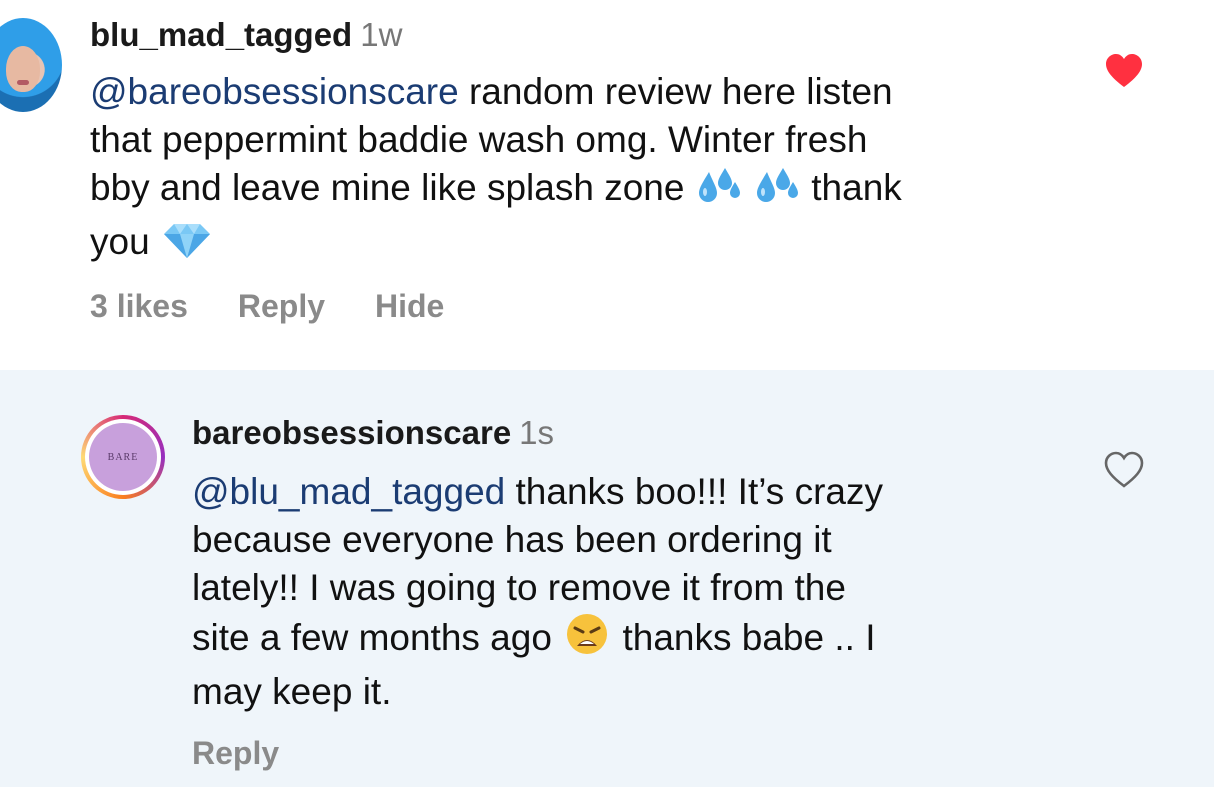 Image resolution: width=1214 pixels, height=787 pixels. Describe the element at coordinates (139, 306) in the screenshot. I see `likes-count: 3 likes` at that location.